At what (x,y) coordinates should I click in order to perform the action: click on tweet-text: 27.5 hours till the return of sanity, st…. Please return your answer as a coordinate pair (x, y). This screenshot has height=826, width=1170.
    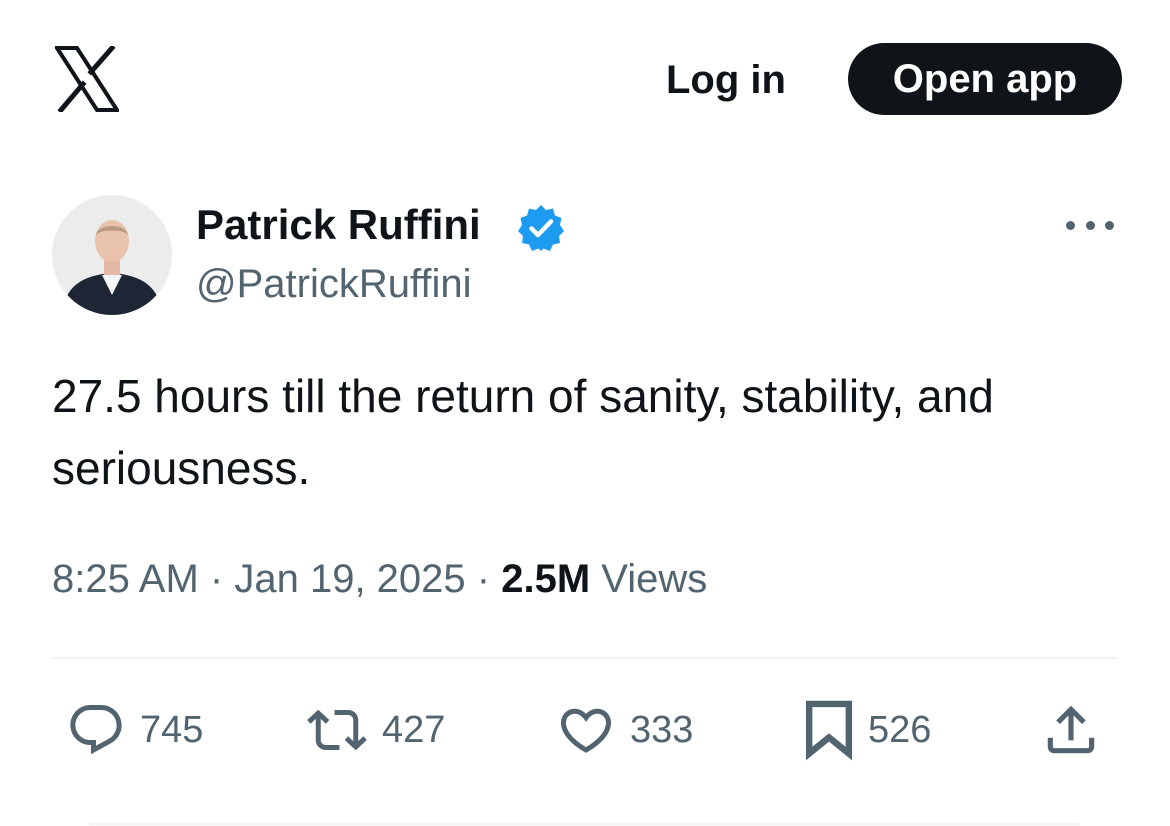
    Looking at the image, I should click on (523, 432).